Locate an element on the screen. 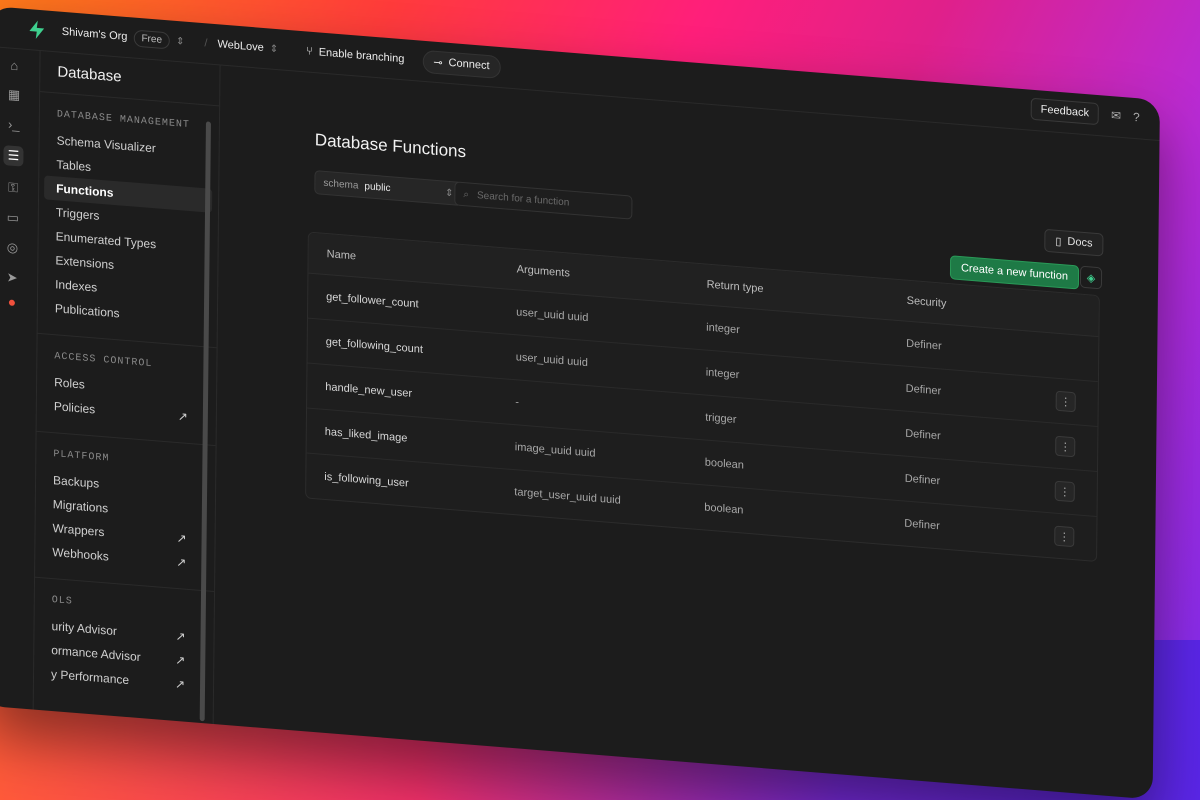 Image resolution: width=1200 pixels, height=800 pixels. column-header-return-type: Return type is located at coordinates (735, 287).